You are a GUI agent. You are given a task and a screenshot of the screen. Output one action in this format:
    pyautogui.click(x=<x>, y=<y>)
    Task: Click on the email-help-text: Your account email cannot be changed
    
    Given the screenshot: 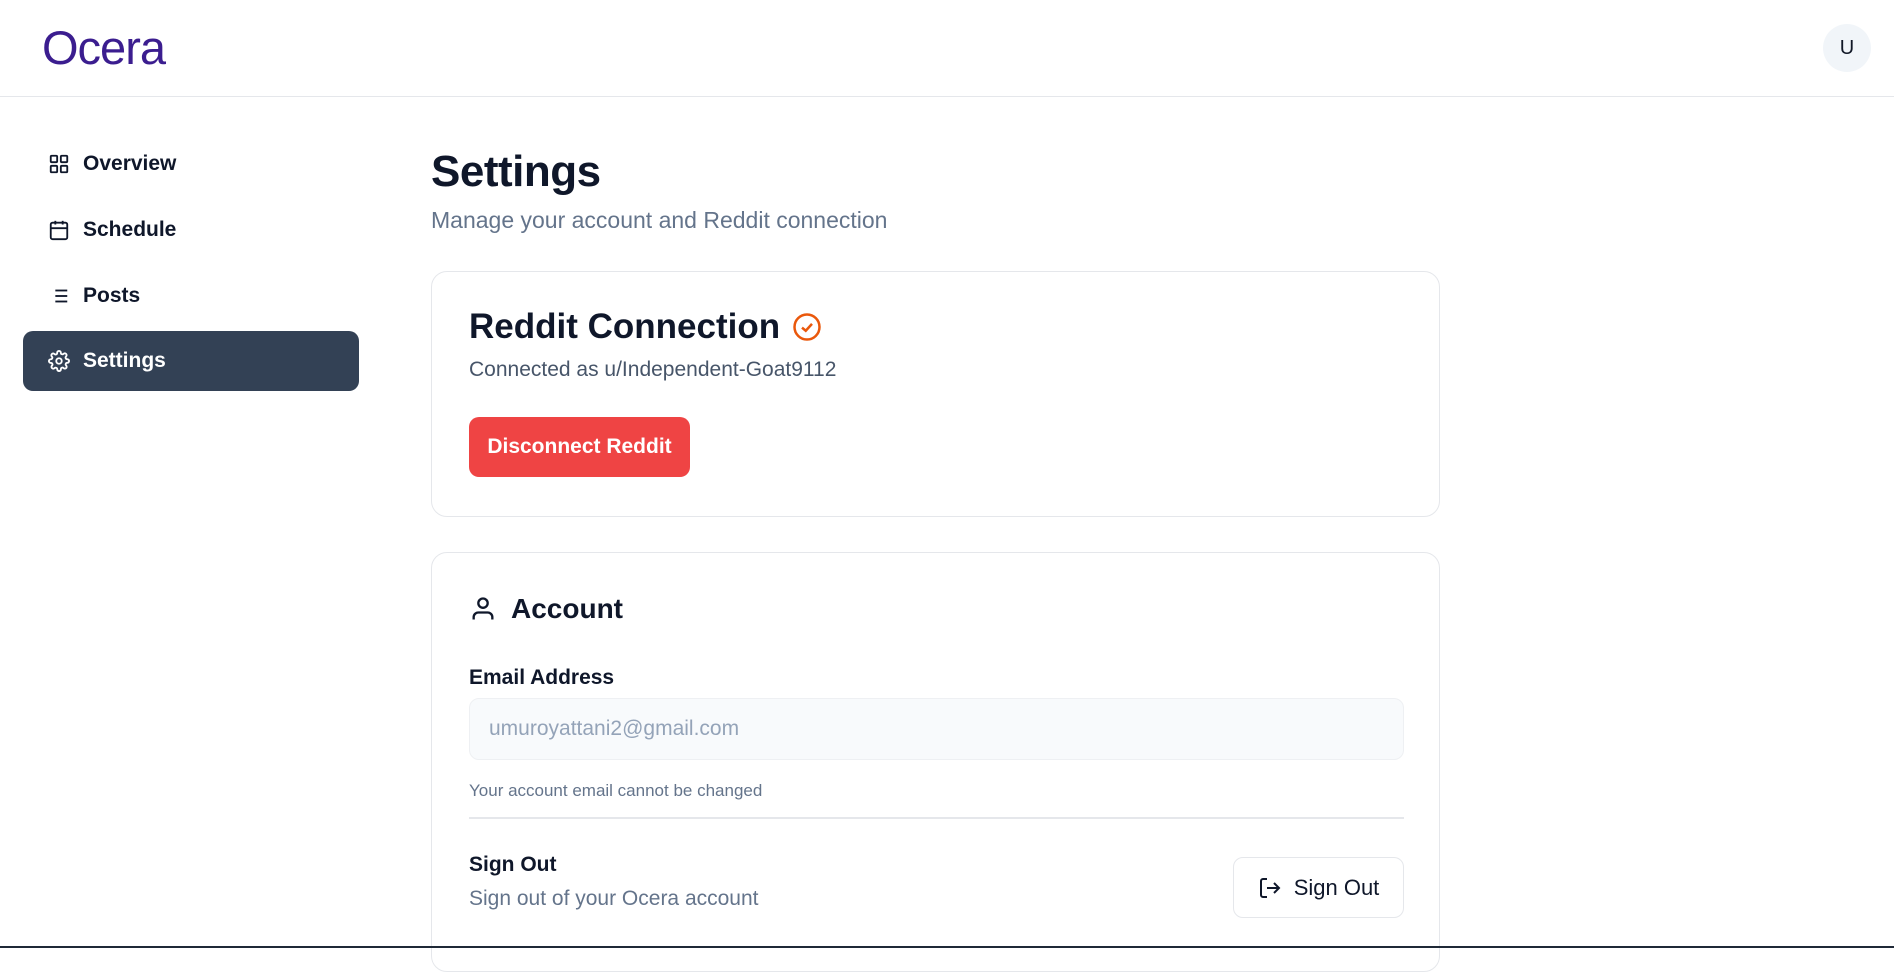 What is the action you would take?
    pyautogui.click(x=616, y=790)
    